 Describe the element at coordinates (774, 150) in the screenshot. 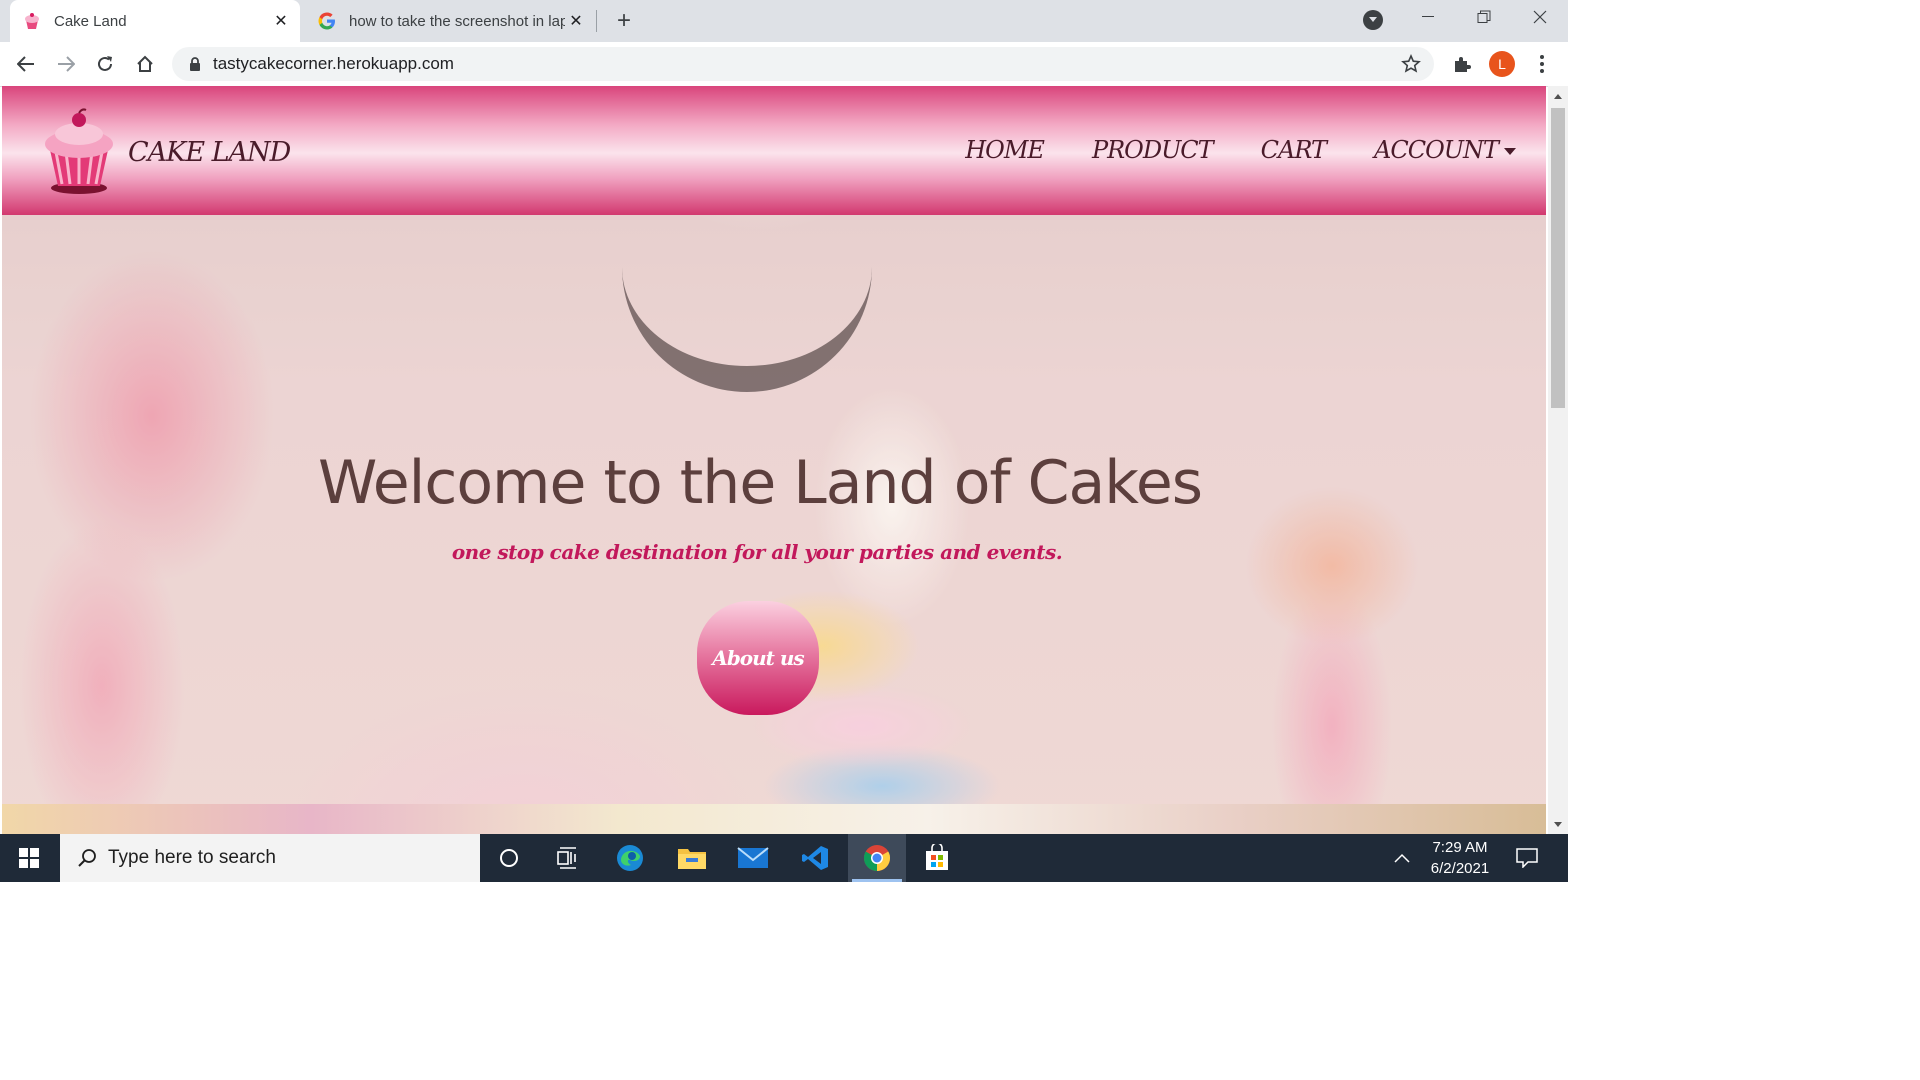

I see `site-navbar: CAKE LAND HOME PRODUCT CART ACCOUNT` at that location.